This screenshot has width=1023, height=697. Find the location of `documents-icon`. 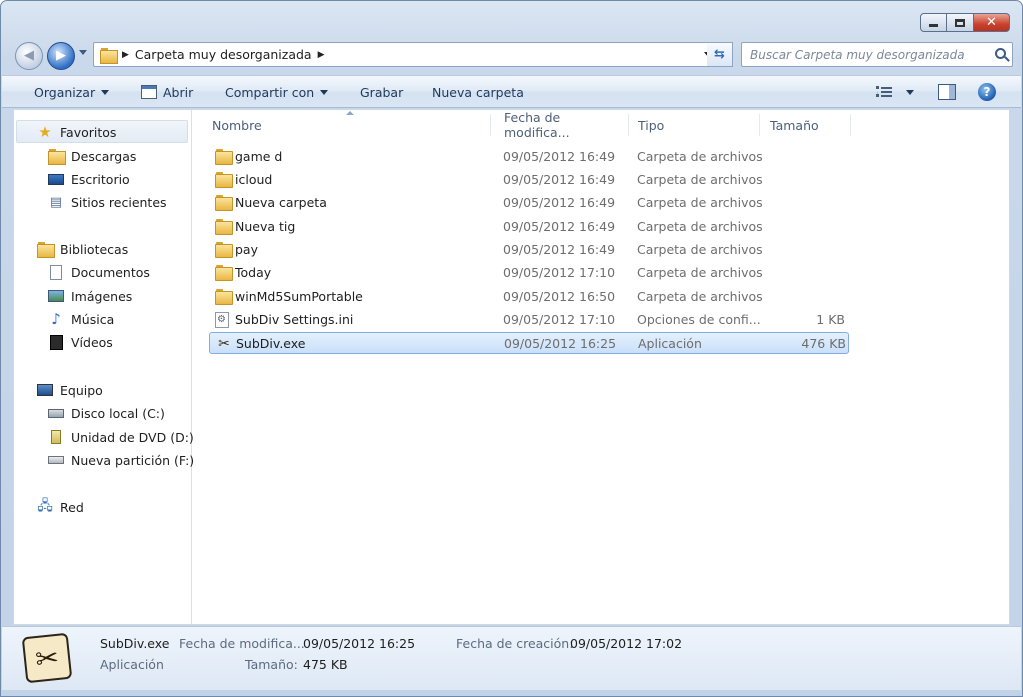

documents-icon is located at coordinates (56, 272).